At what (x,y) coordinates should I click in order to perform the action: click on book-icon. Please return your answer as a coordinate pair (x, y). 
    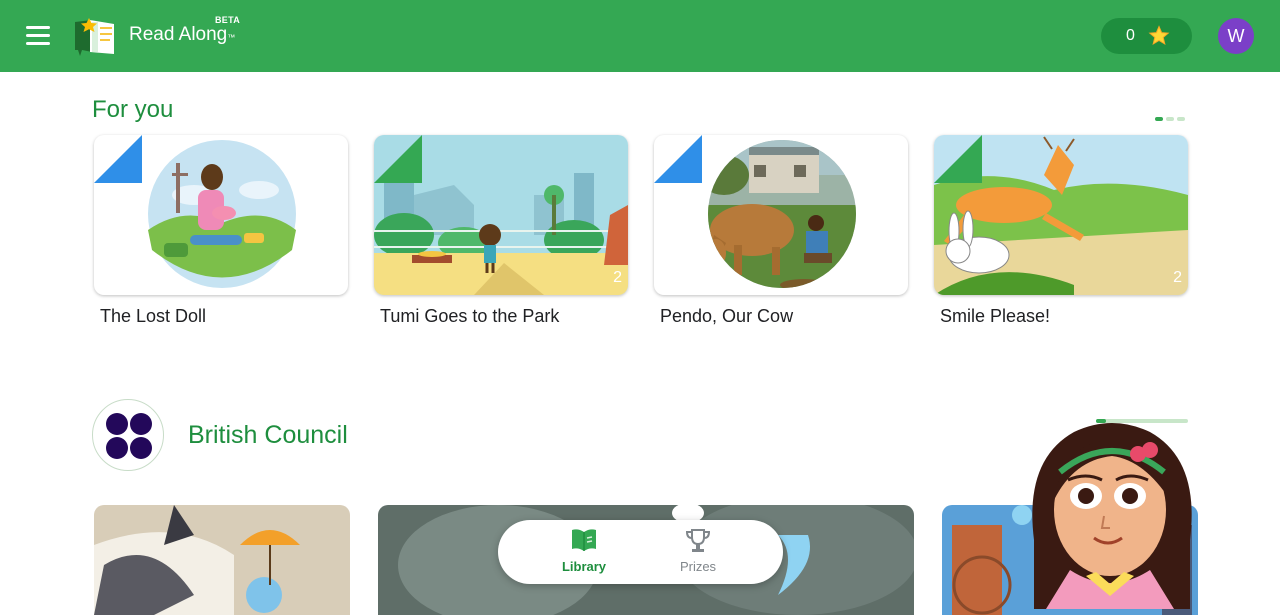
    Looking at the image, I should click on (584, 540).